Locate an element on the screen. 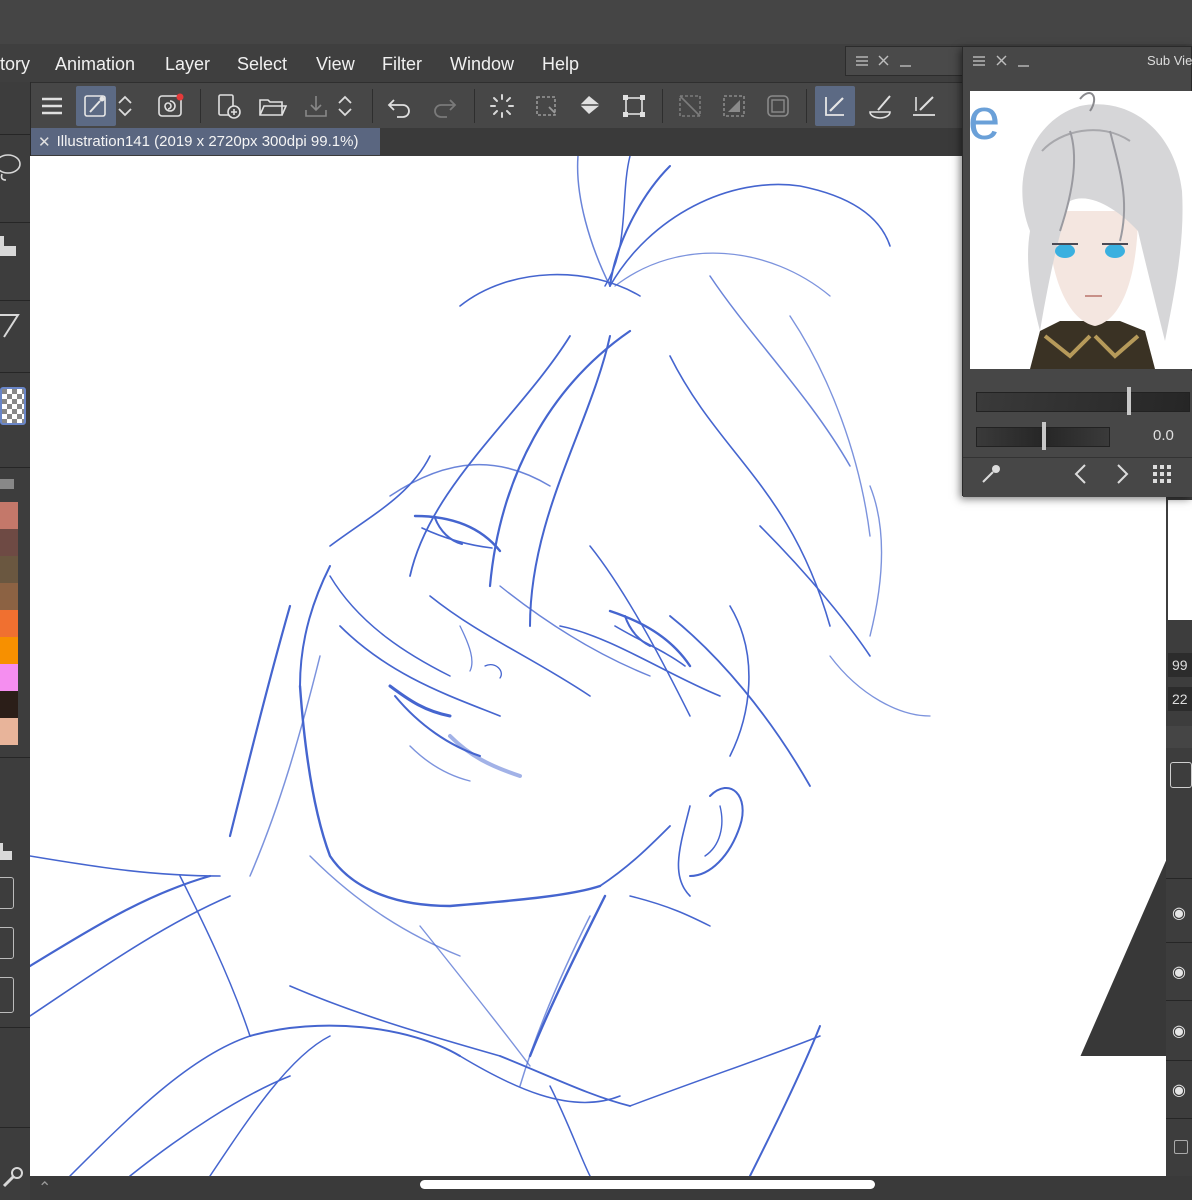  floating-panel-titlebar is located at coordinates (904, 61).